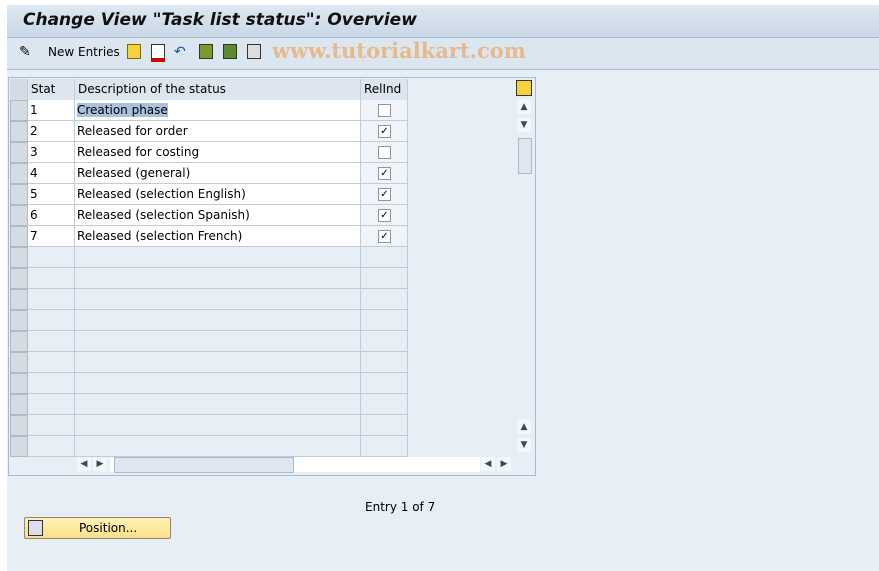 Image resolution: width=879 pixels, height=571 pixels. I want to click on description-cell: Released for order, so click(218, 131).